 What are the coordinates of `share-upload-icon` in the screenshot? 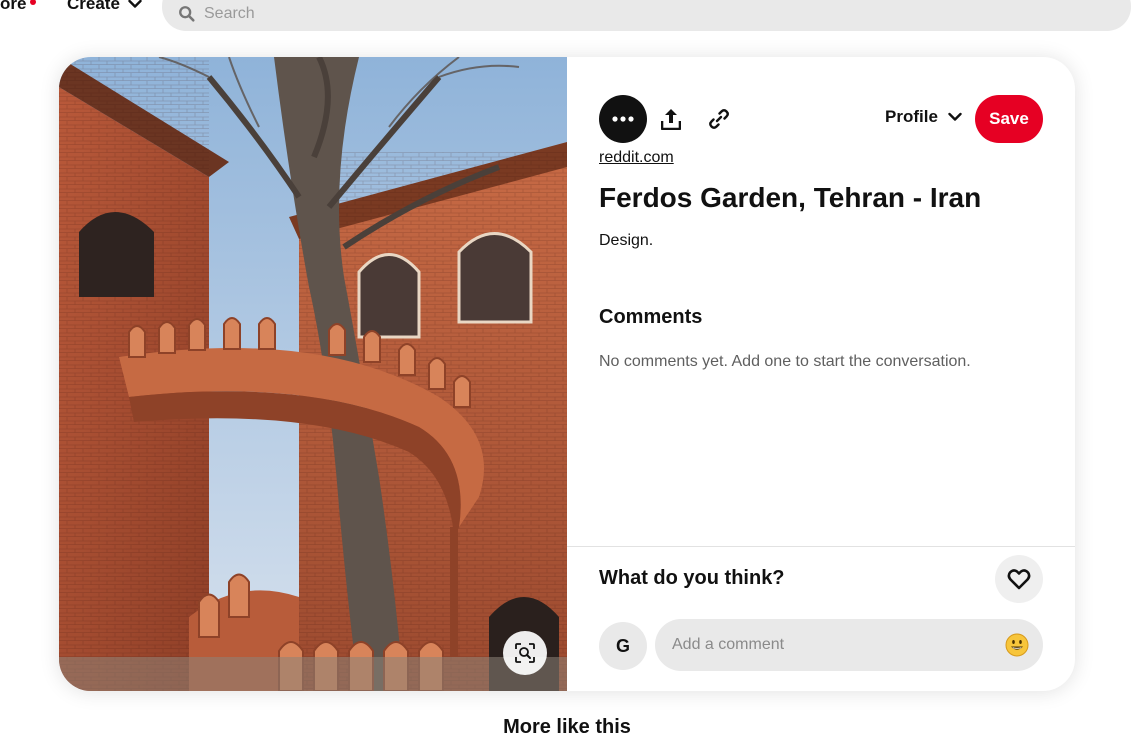 It's located at (671, 119).